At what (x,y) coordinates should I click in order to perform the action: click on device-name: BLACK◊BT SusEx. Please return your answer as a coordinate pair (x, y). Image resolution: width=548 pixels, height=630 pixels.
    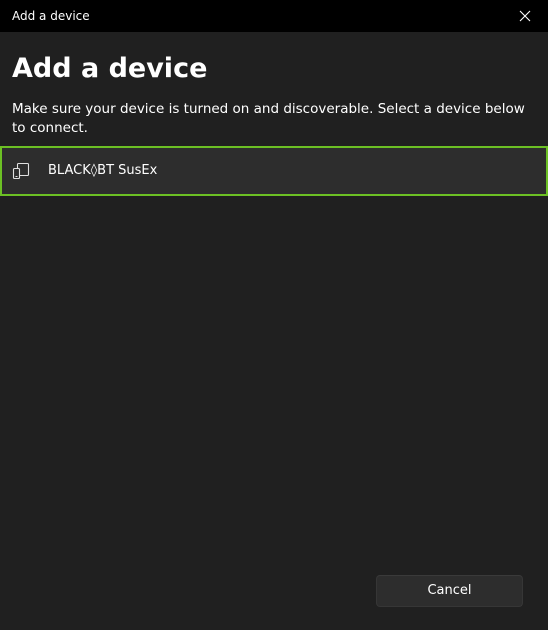
    Looking at the image, I should click on (103, 170).